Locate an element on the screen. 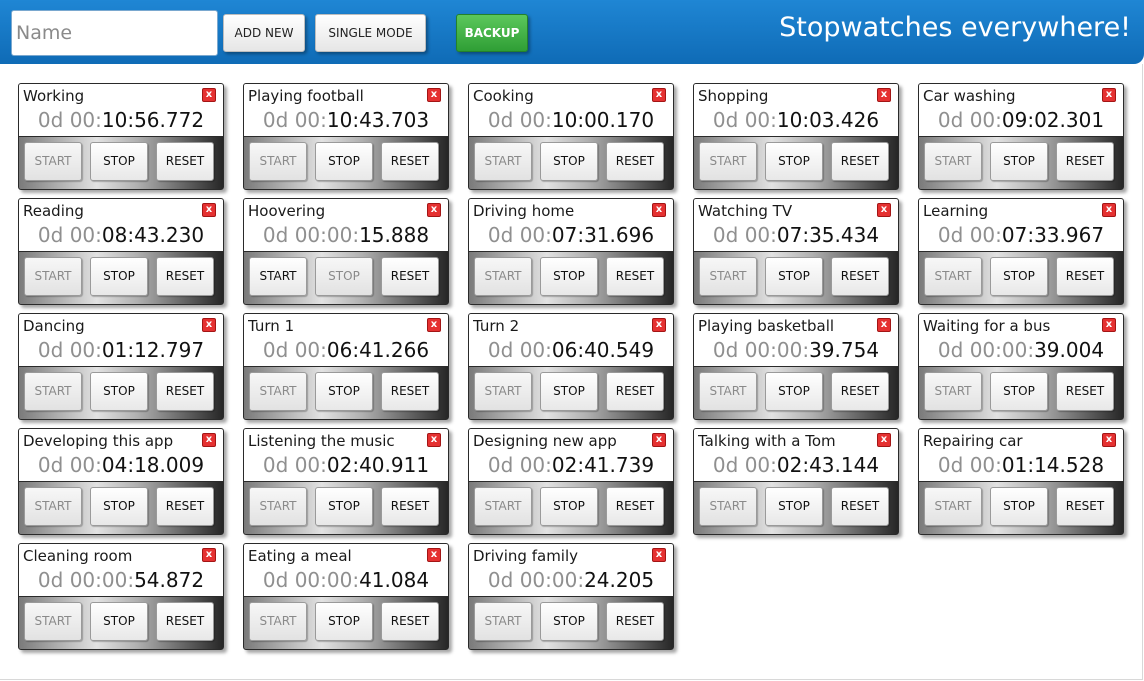 This screenshot has height=681, width=1144. single-mode-button: SINGLE MODE is located at coordinates (370, 33).